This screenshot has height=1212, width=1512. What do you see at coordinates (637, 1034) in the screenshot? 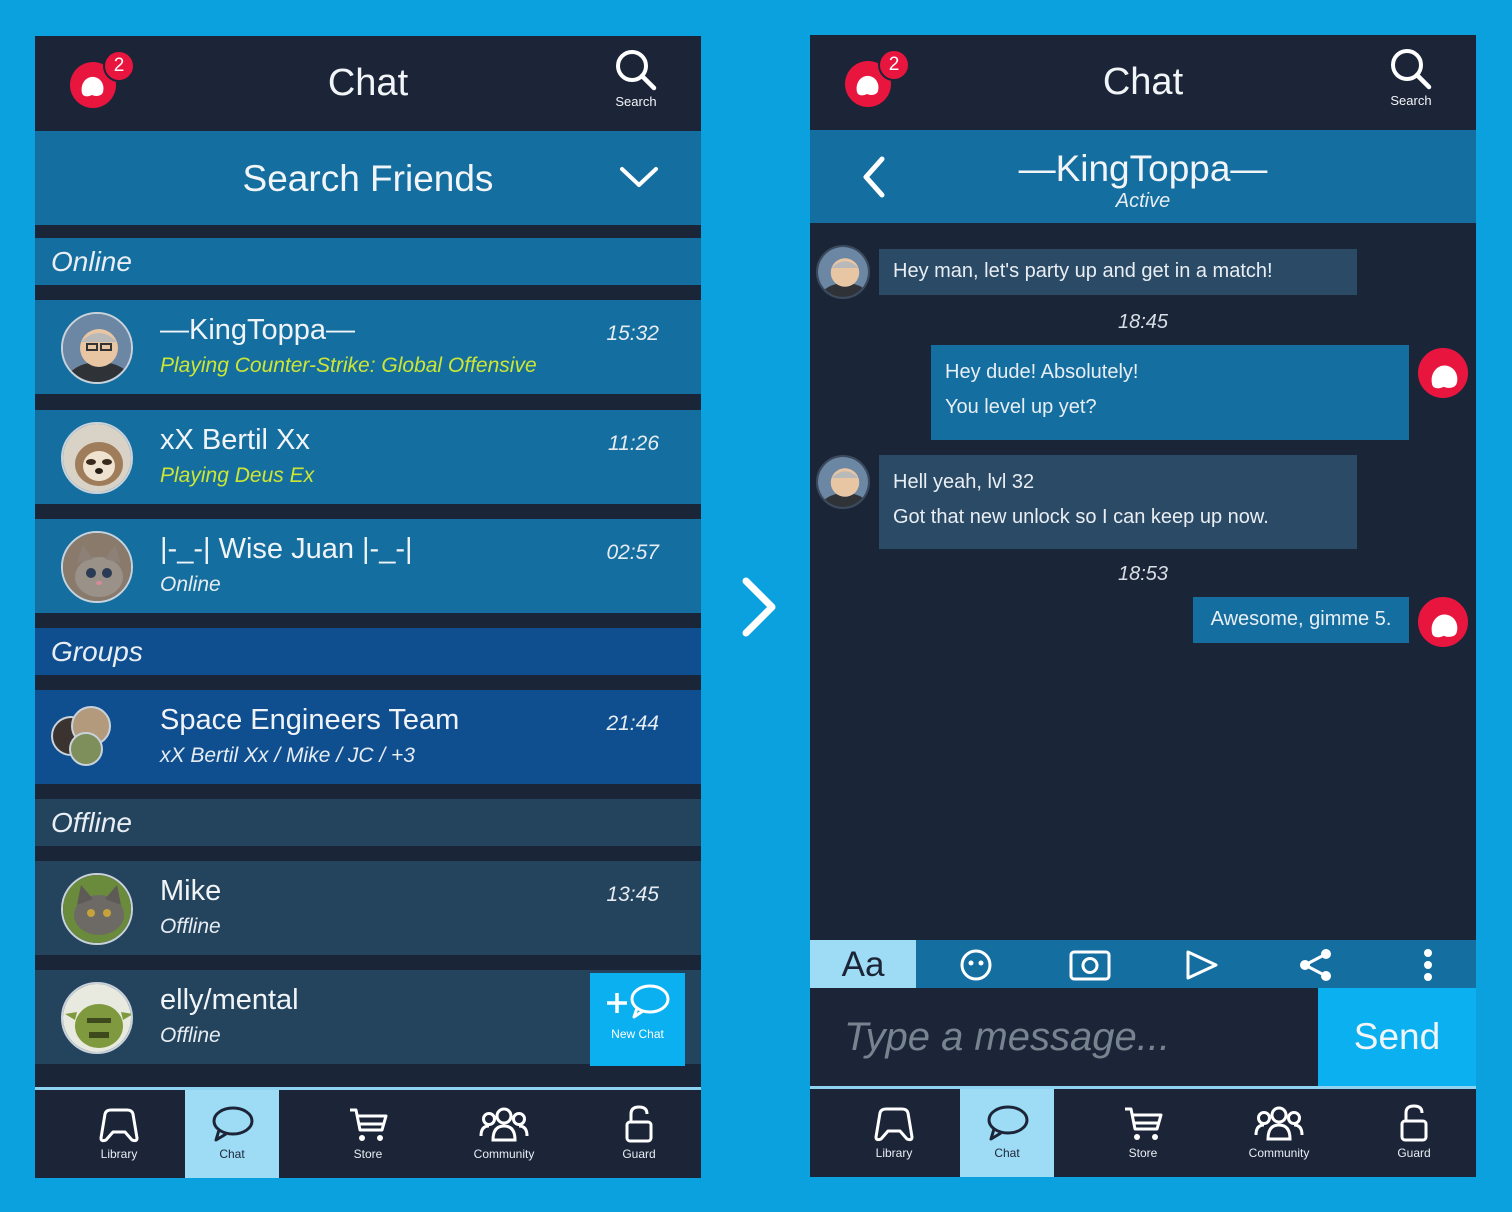
I see `new-chat-label: New Chat` at bounding box center [637, 1034].